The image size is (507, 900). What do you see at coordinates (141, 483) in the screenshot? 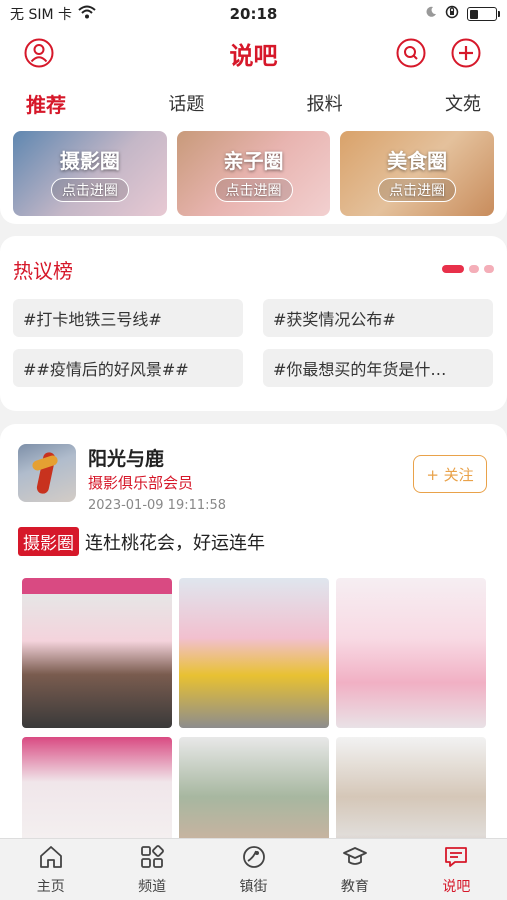
I see `author-badge: 摄影俱乐部会员` at bounding box center [141, 483].